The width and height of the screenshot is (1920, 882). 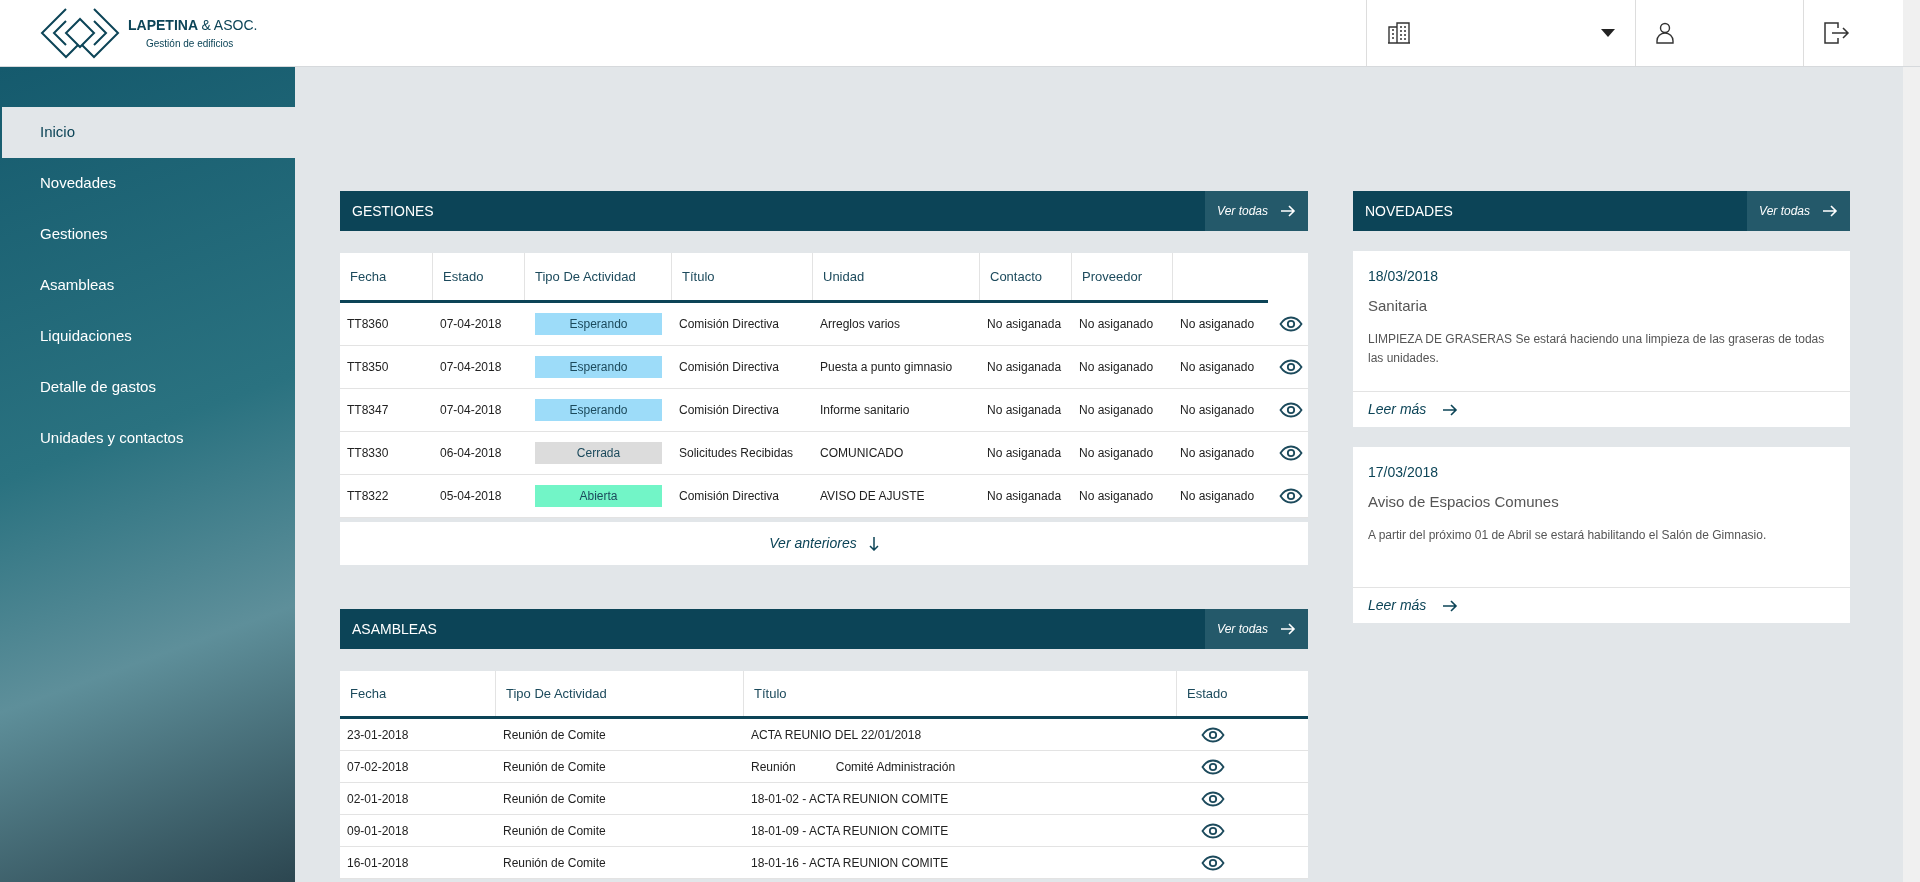 I want to click on column-header: Estado, so click(x=1207, y=693).